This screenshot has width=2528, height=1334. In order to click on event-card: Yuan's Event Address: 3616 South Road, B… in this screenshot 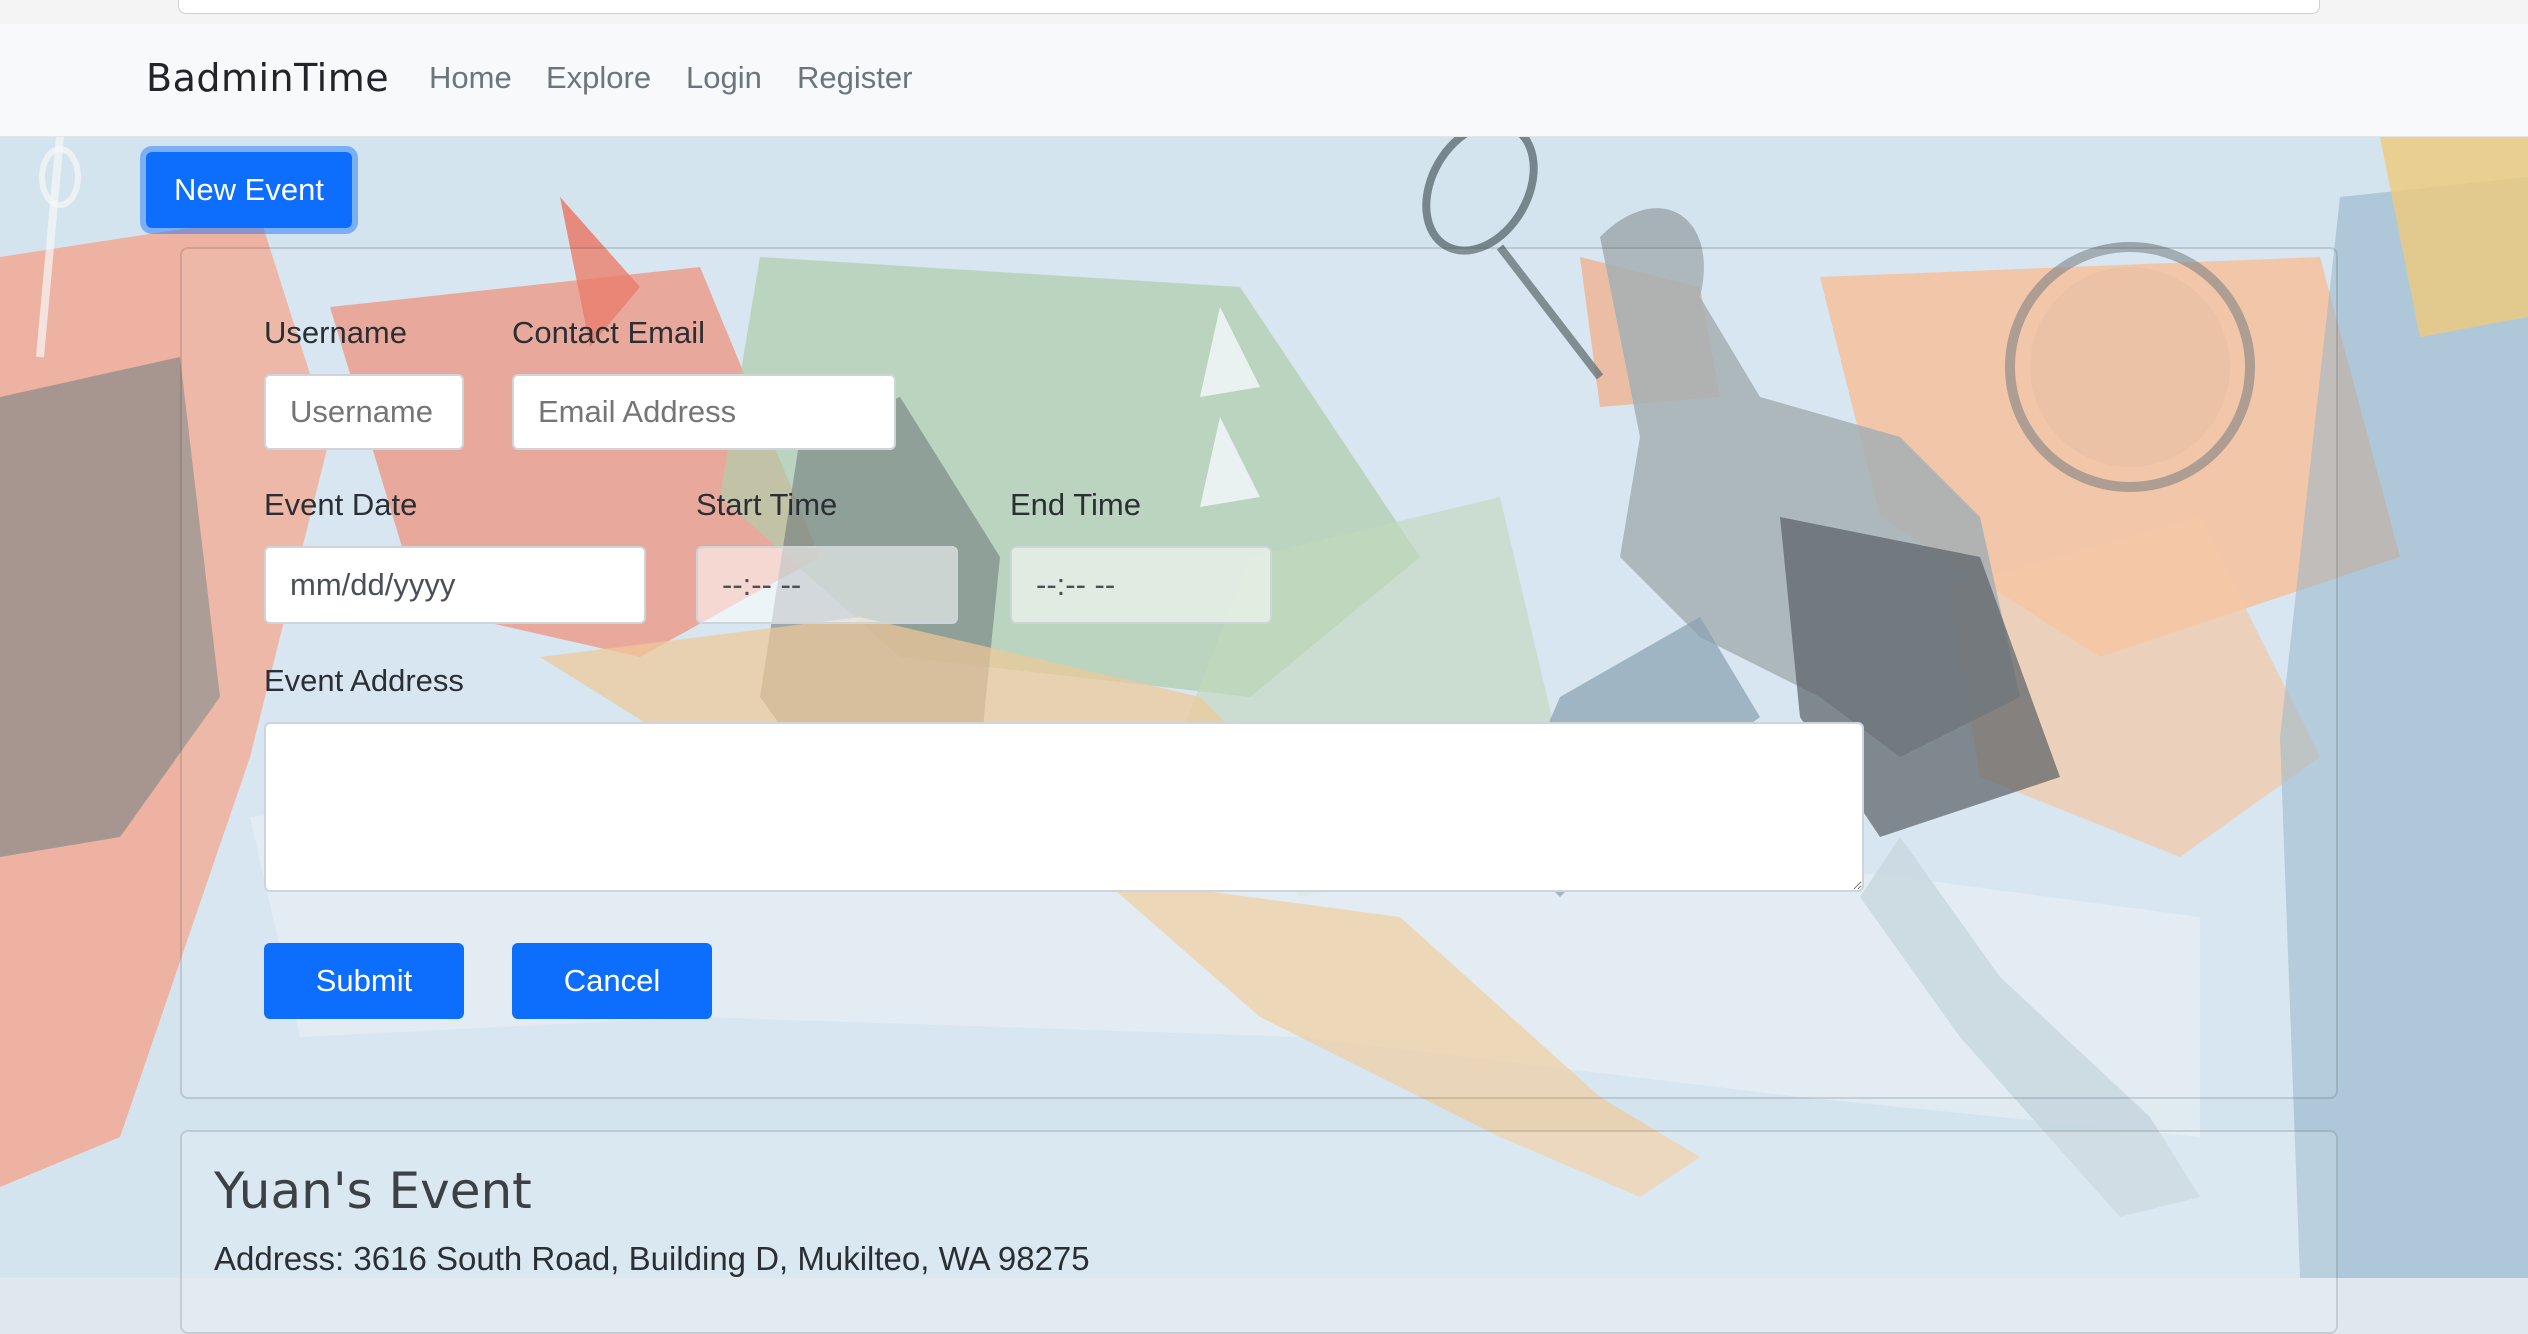, I will do `click(1259, 1232)`.